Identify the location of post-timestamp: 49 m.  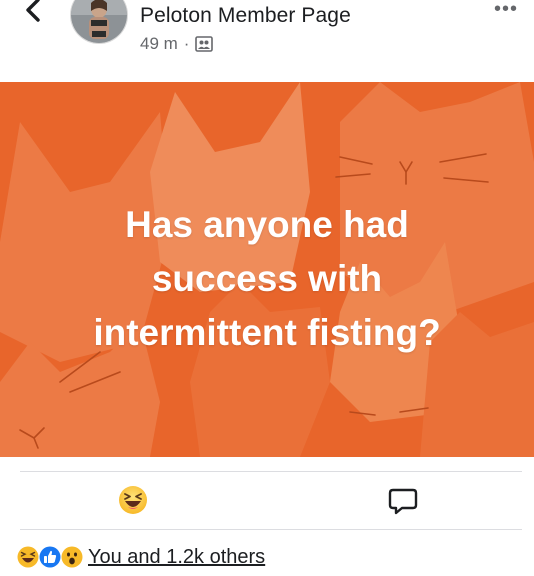
(159, 44).